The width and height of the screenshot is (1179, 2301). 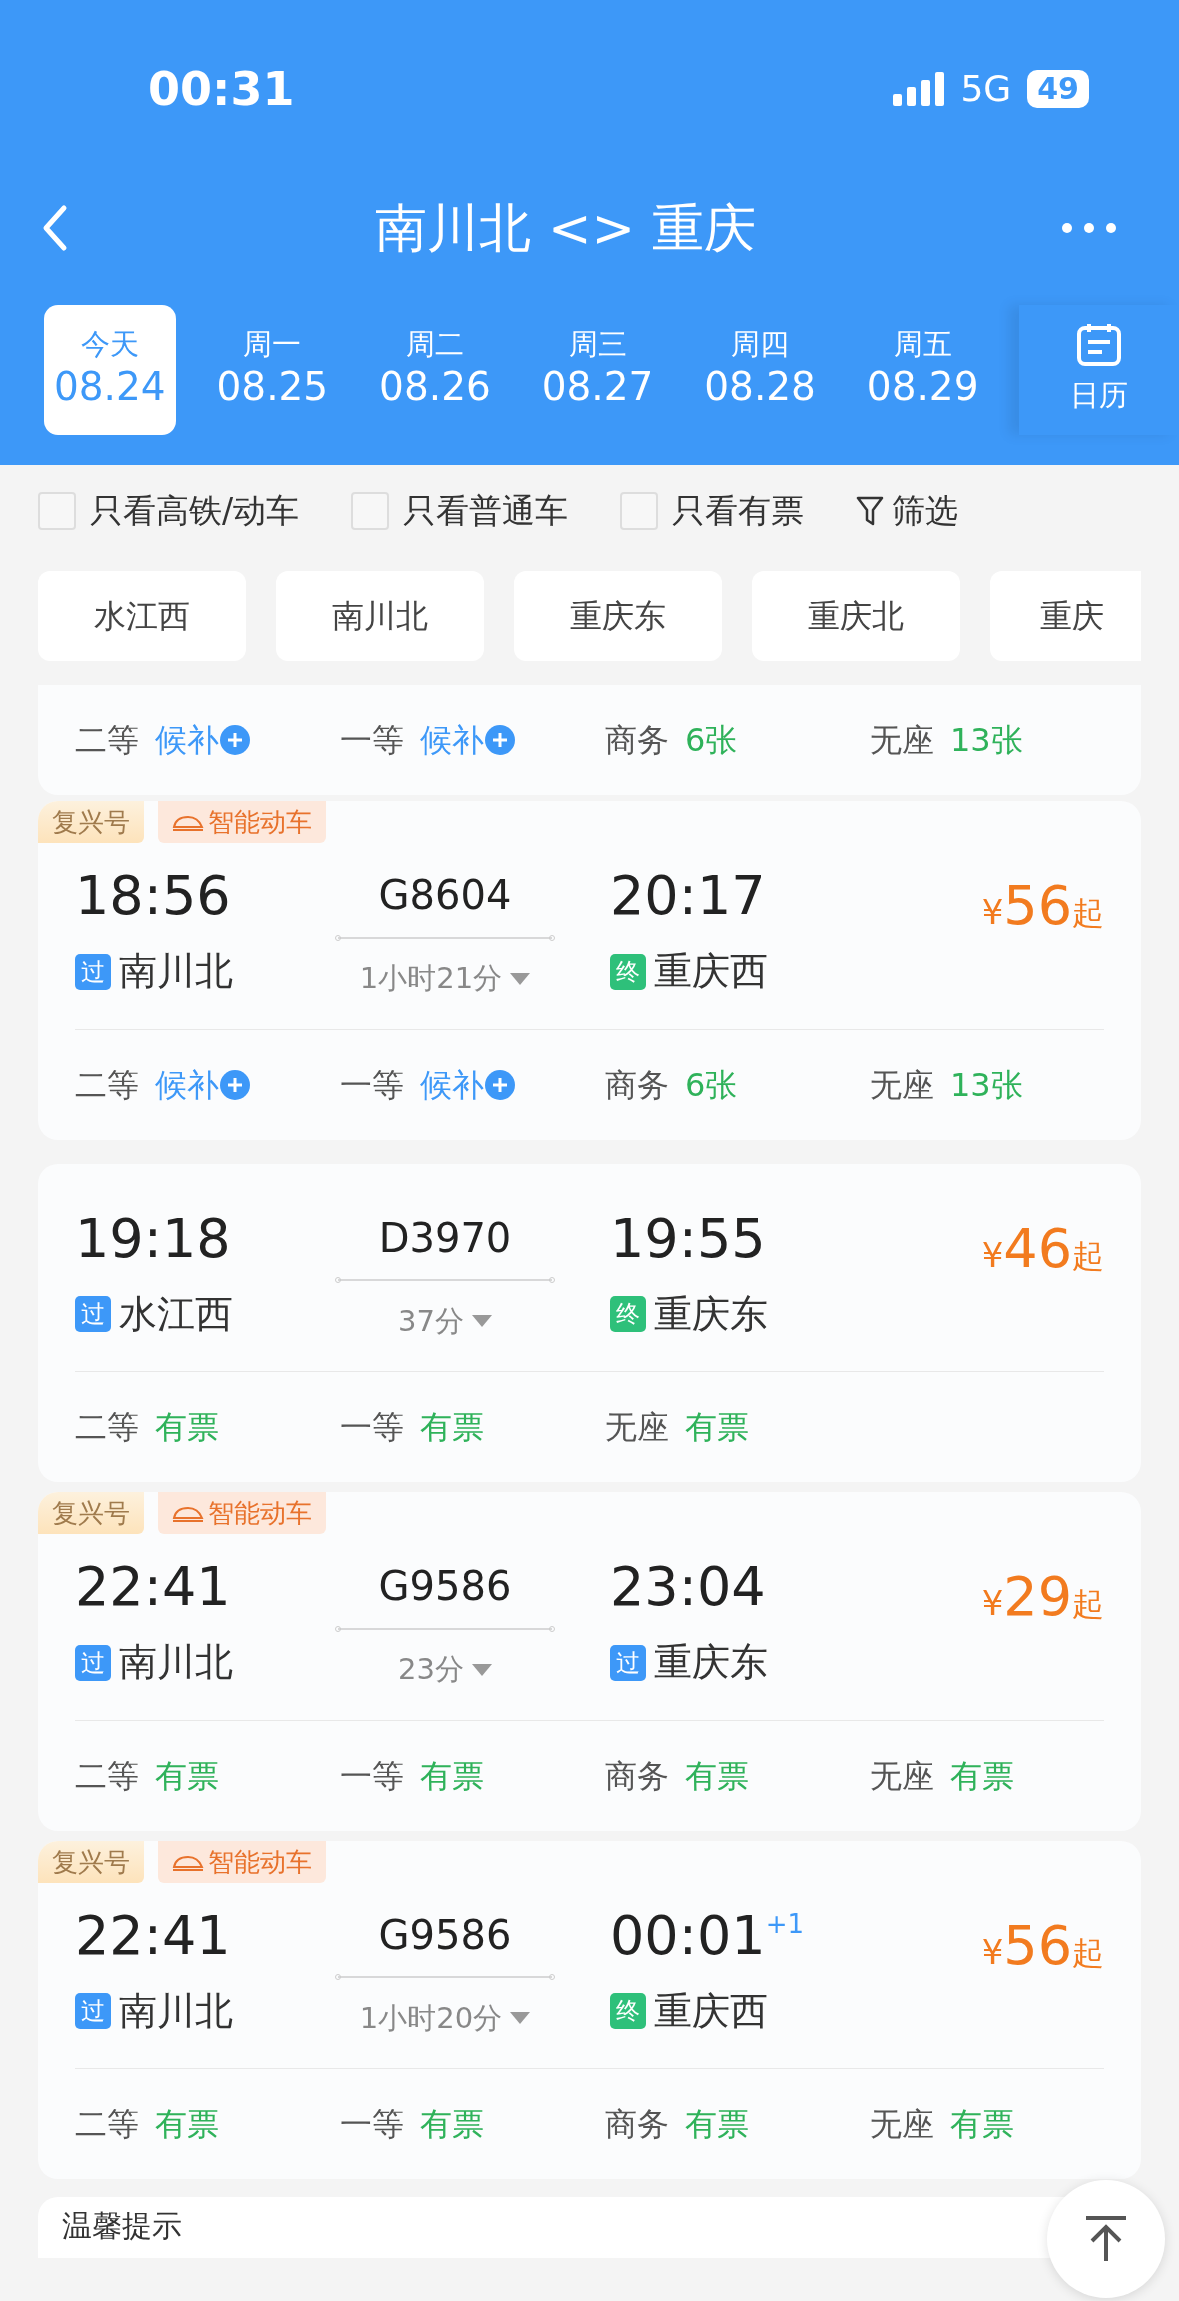 What do you see at coordinates (589, 970) in the screenshot?
I see `train-card: 复兴号 智能动车 18:56 过 南川北 G8604 1小时21分 20:17 终 重庆西 ¥56起 二等 候补 一等 候补 商务 6张 无座 13张` at bounding box center [589, 970].